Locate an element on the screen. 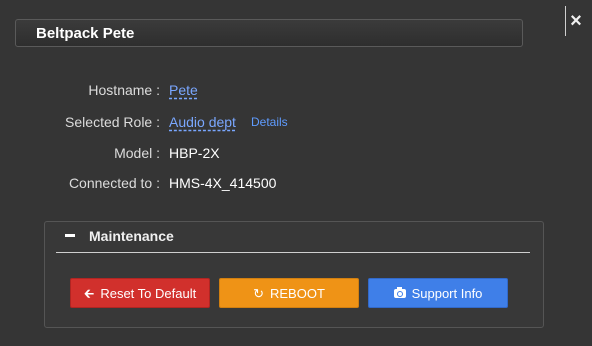 This screenshot has height=346, width=592. hostname-label: Hostname : is located at coordinates (124, 90).